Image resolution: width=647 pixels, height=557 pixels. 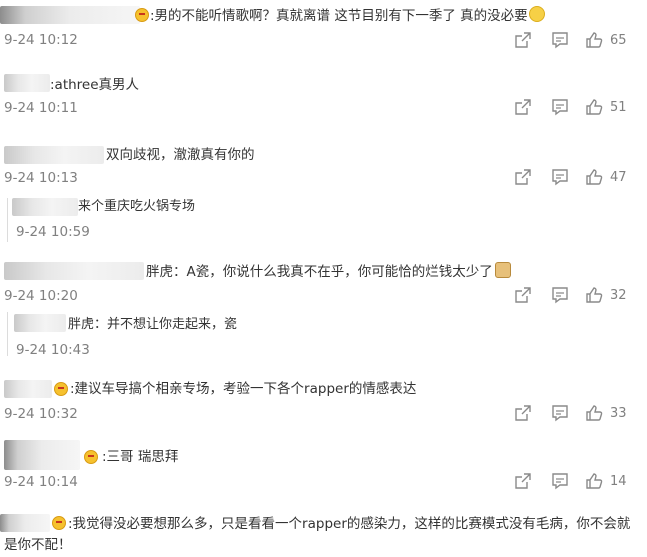 I want to click on comment-text: :建议车导搞个相亲专场，考验一下各个rapper的情感表达, so click(x=243, y=389).